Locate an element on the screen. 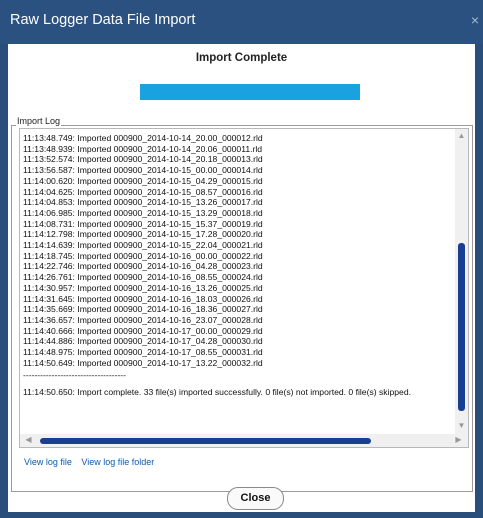 The image size is (483, 518). horizontal-scrollbar: ◀ ▶ is located at coordinates (244, 440).